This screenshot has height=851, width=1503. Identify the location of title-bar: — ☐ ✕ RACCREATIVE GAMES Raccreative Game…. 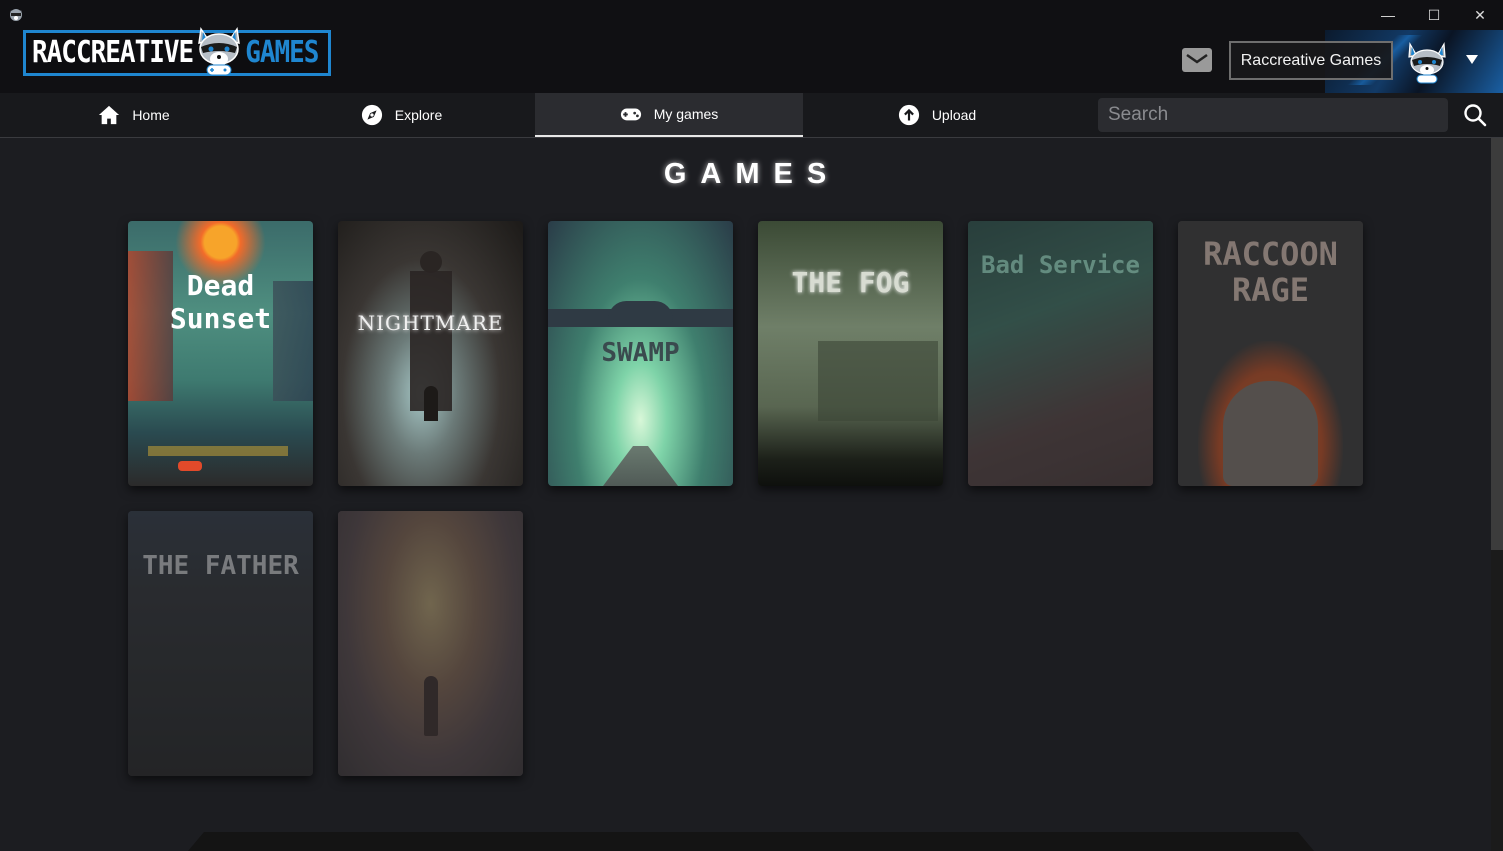
(751, 46).